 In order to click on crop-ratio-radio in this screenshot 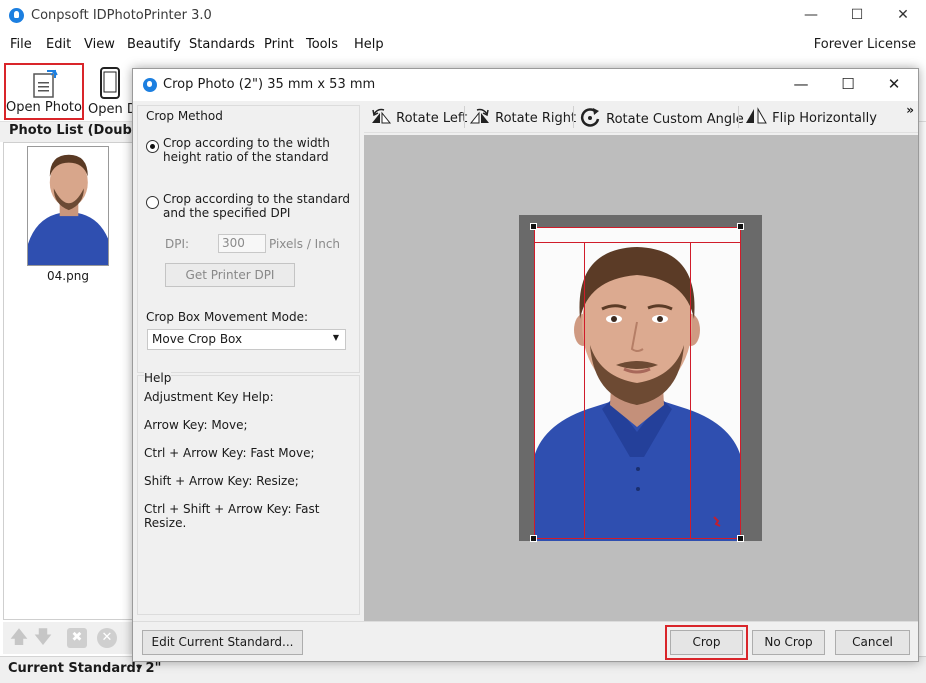, I will do `click(152, 146)`.